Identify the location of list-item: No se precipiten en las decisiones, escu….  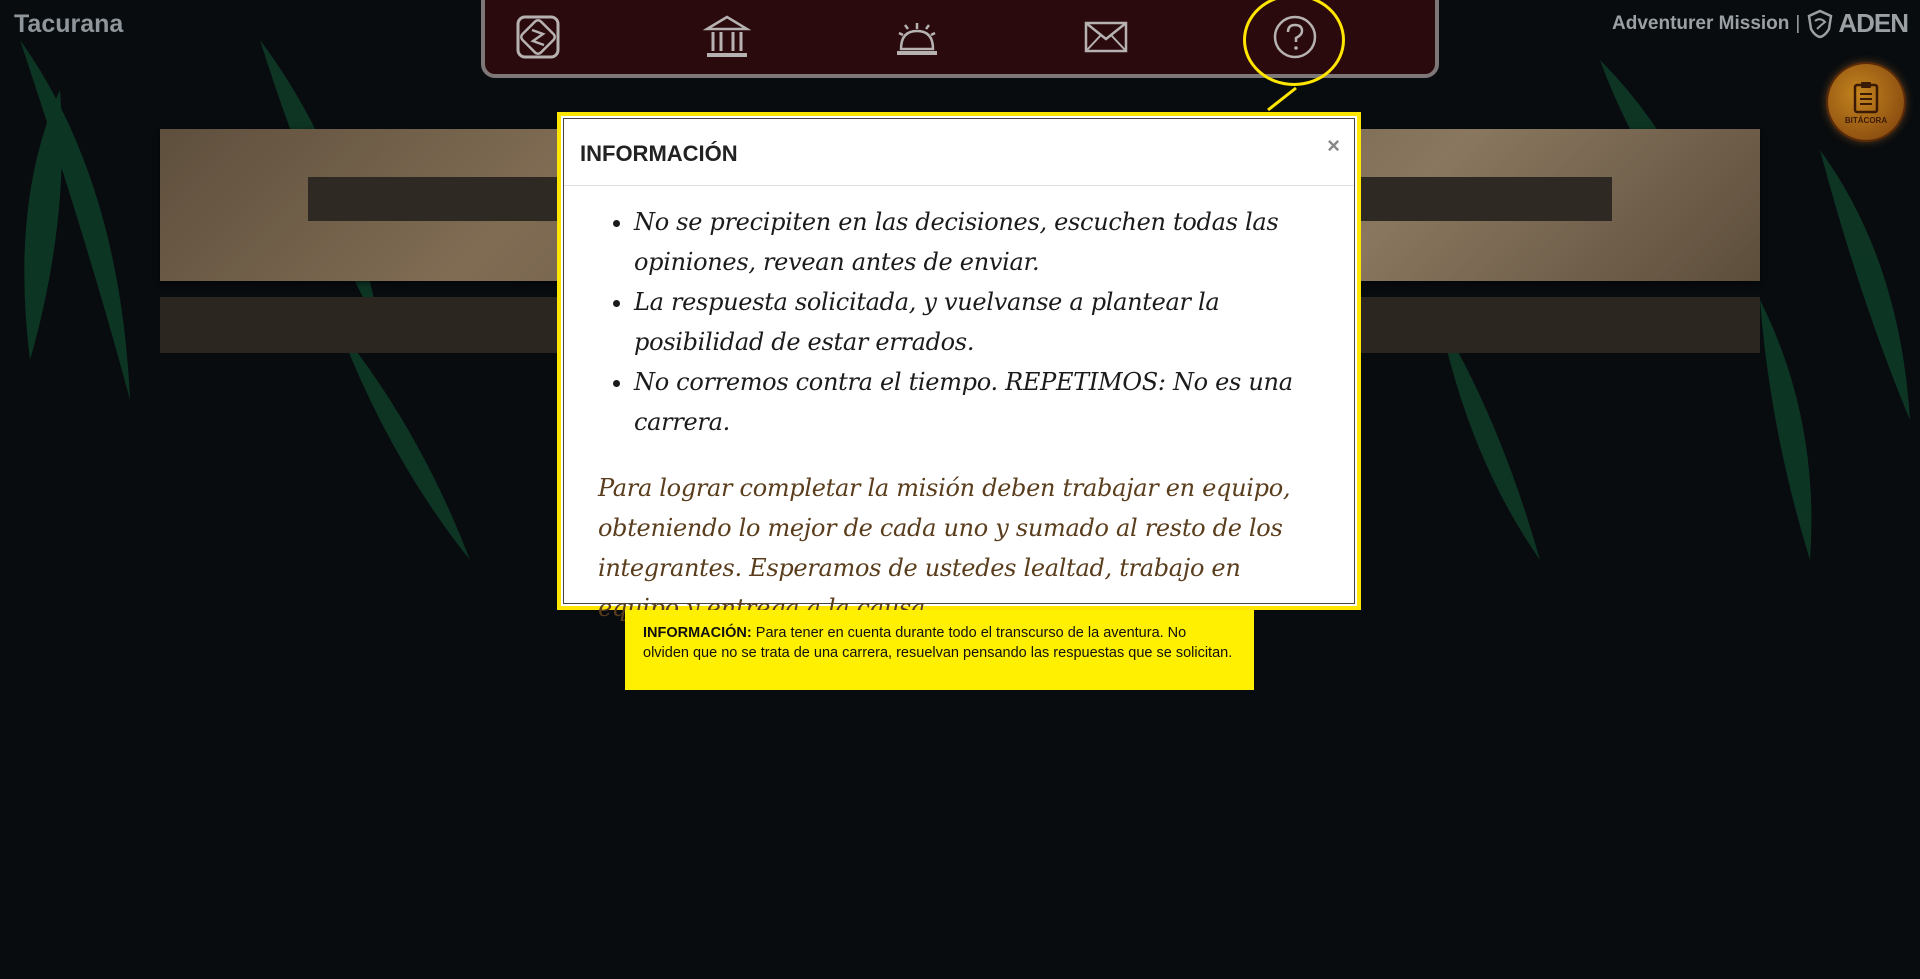
(979, 242).